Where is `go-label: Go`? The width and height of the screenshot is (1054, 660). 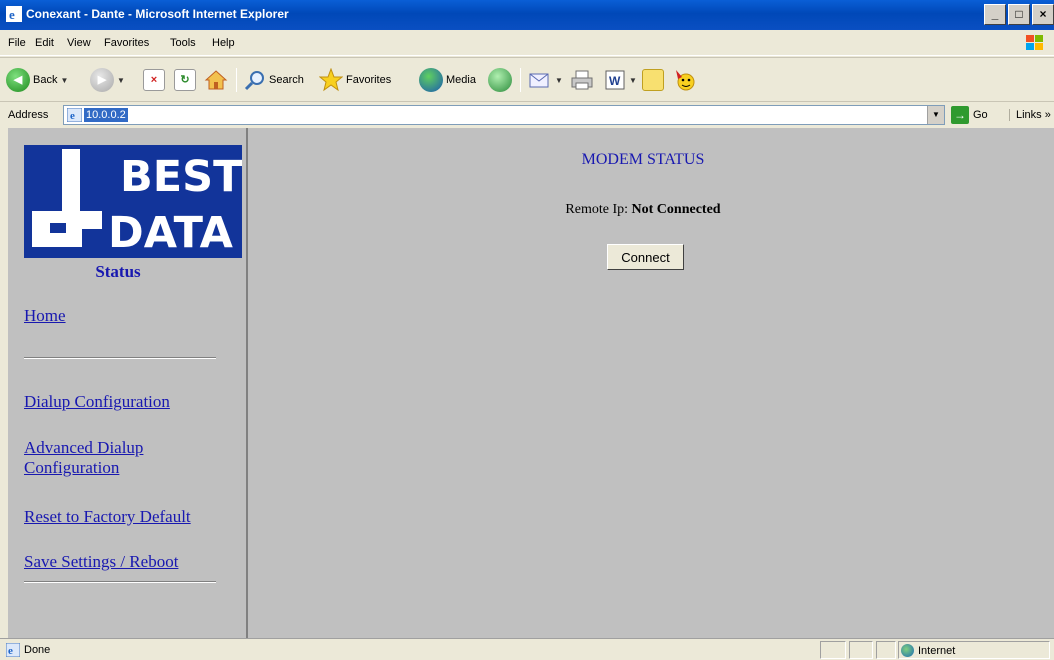 go-label: Go is located at coordinates (980, 115).